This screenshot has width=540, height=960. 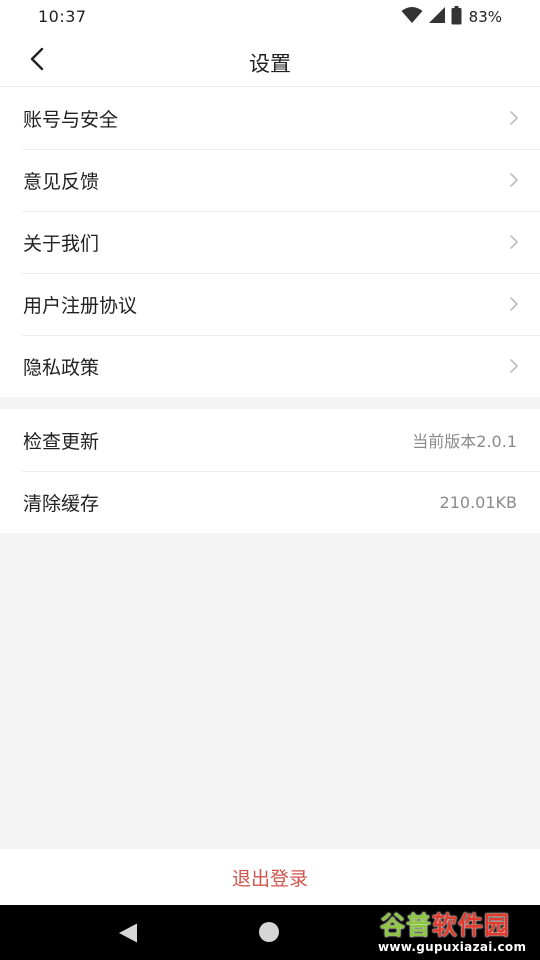 I want to click on status-time: 10:37, so click(x=62, y=16).